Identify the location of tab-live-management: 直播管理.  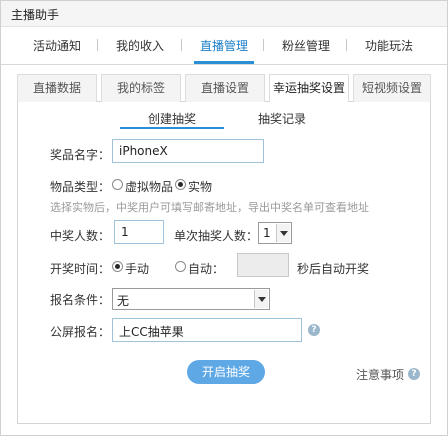
(224, 50).